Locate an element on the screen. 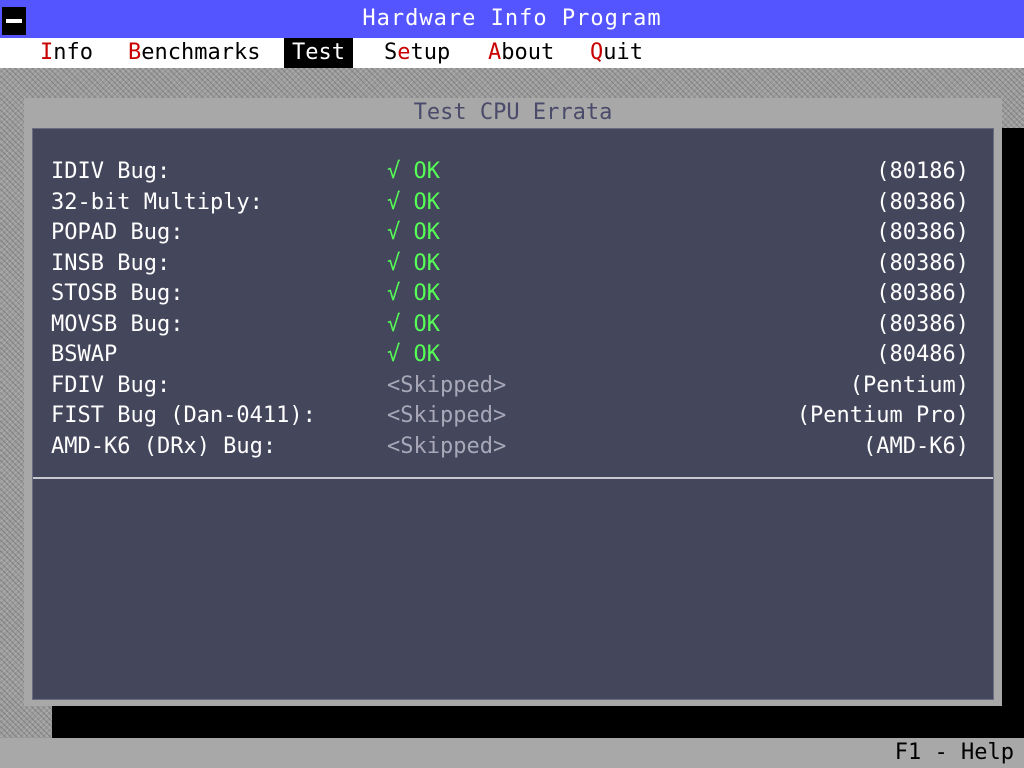 This screenshot has width=1024, height=768. status-bar: F1 - Help is located at coordinates (512, 753).